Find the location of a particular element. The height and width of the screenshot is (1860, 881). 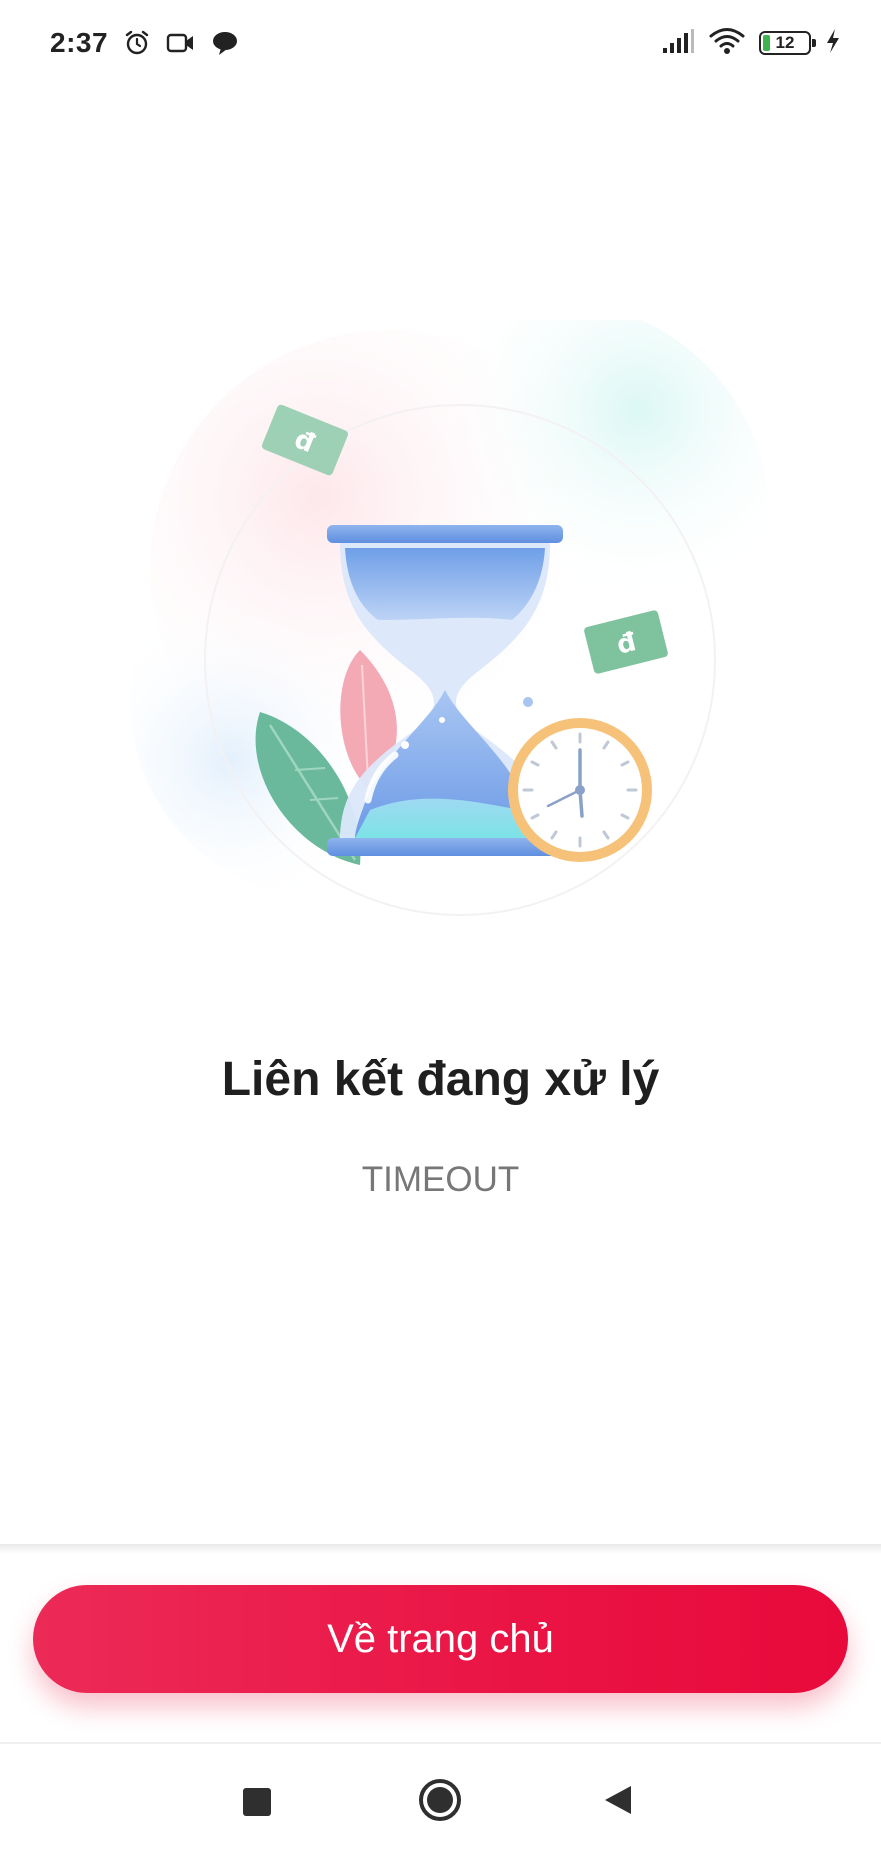

status-bar: 2:37 12 is located at coordinates (440, 43).